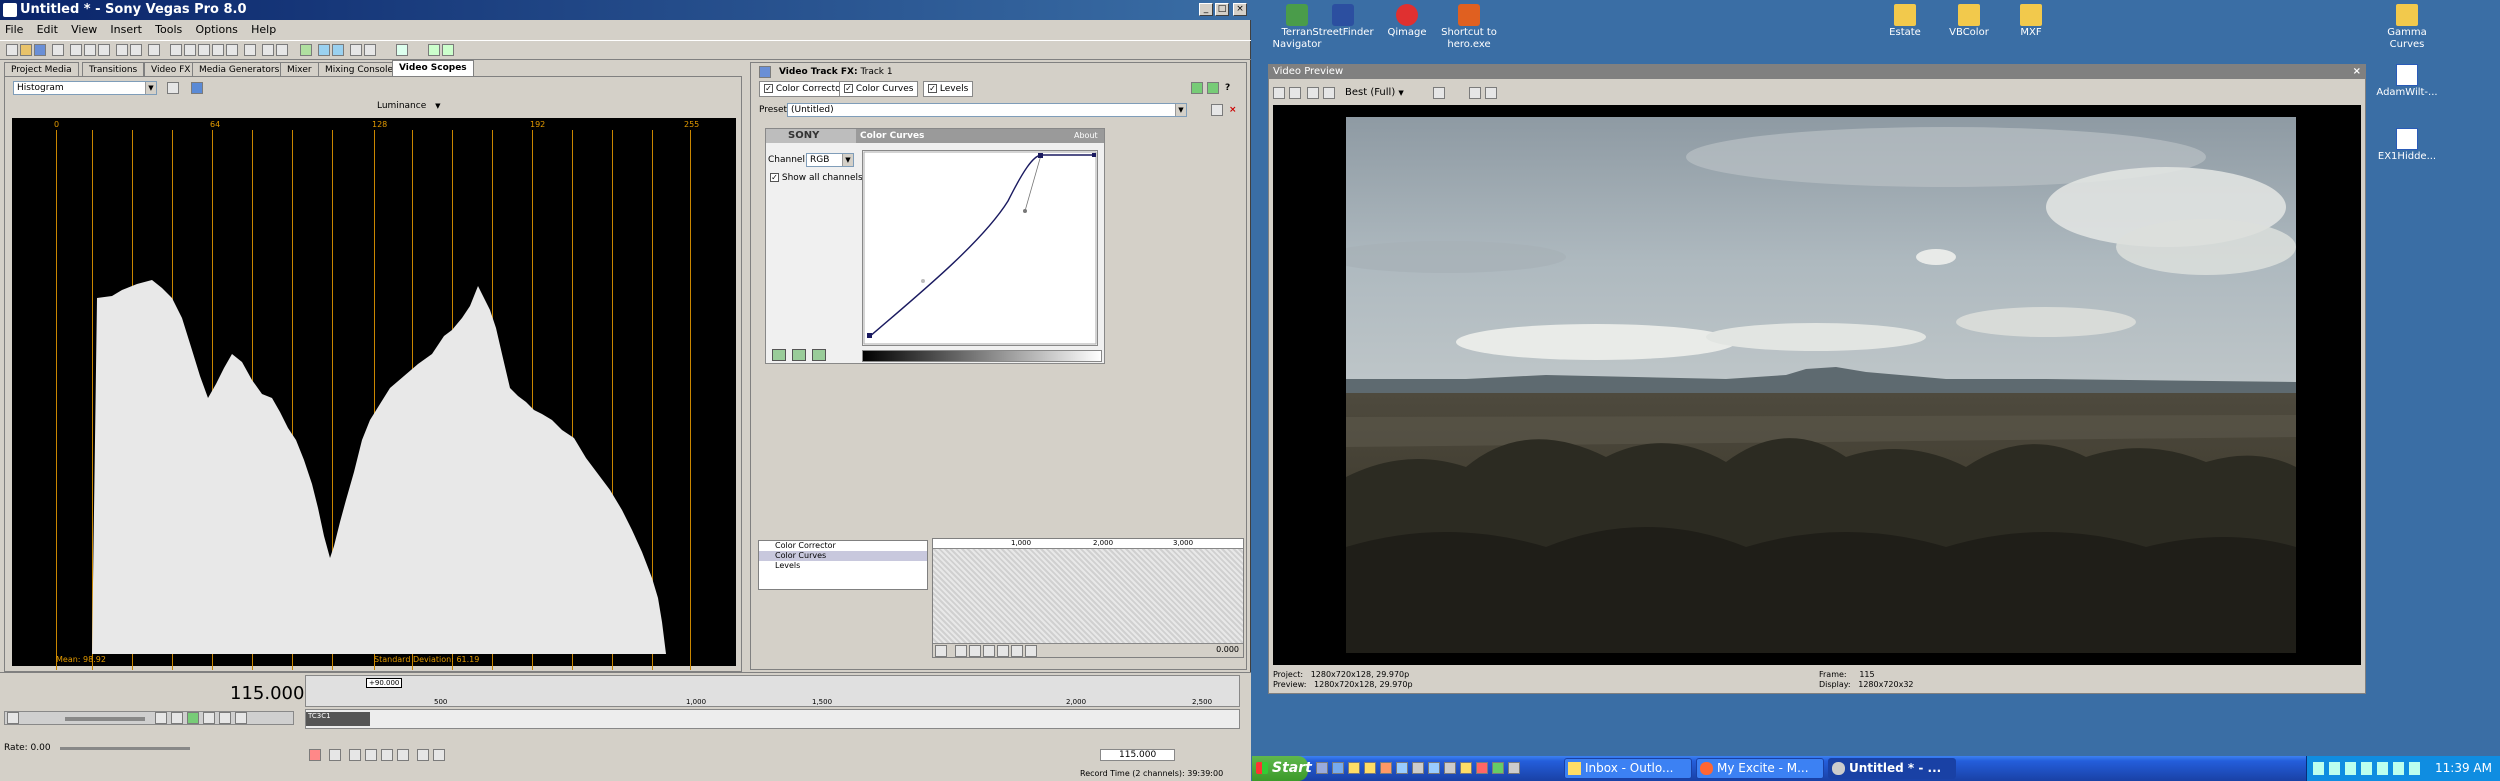 The width and height of the screenshot is (2500, 781). What do you see at coordinates (324, 50) in the screenshot?
I see `enable-snapping-icon` at bounding box center [324, 50].